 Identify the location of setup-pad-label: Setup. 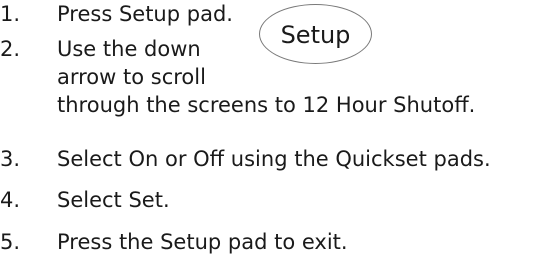
(315, 35).